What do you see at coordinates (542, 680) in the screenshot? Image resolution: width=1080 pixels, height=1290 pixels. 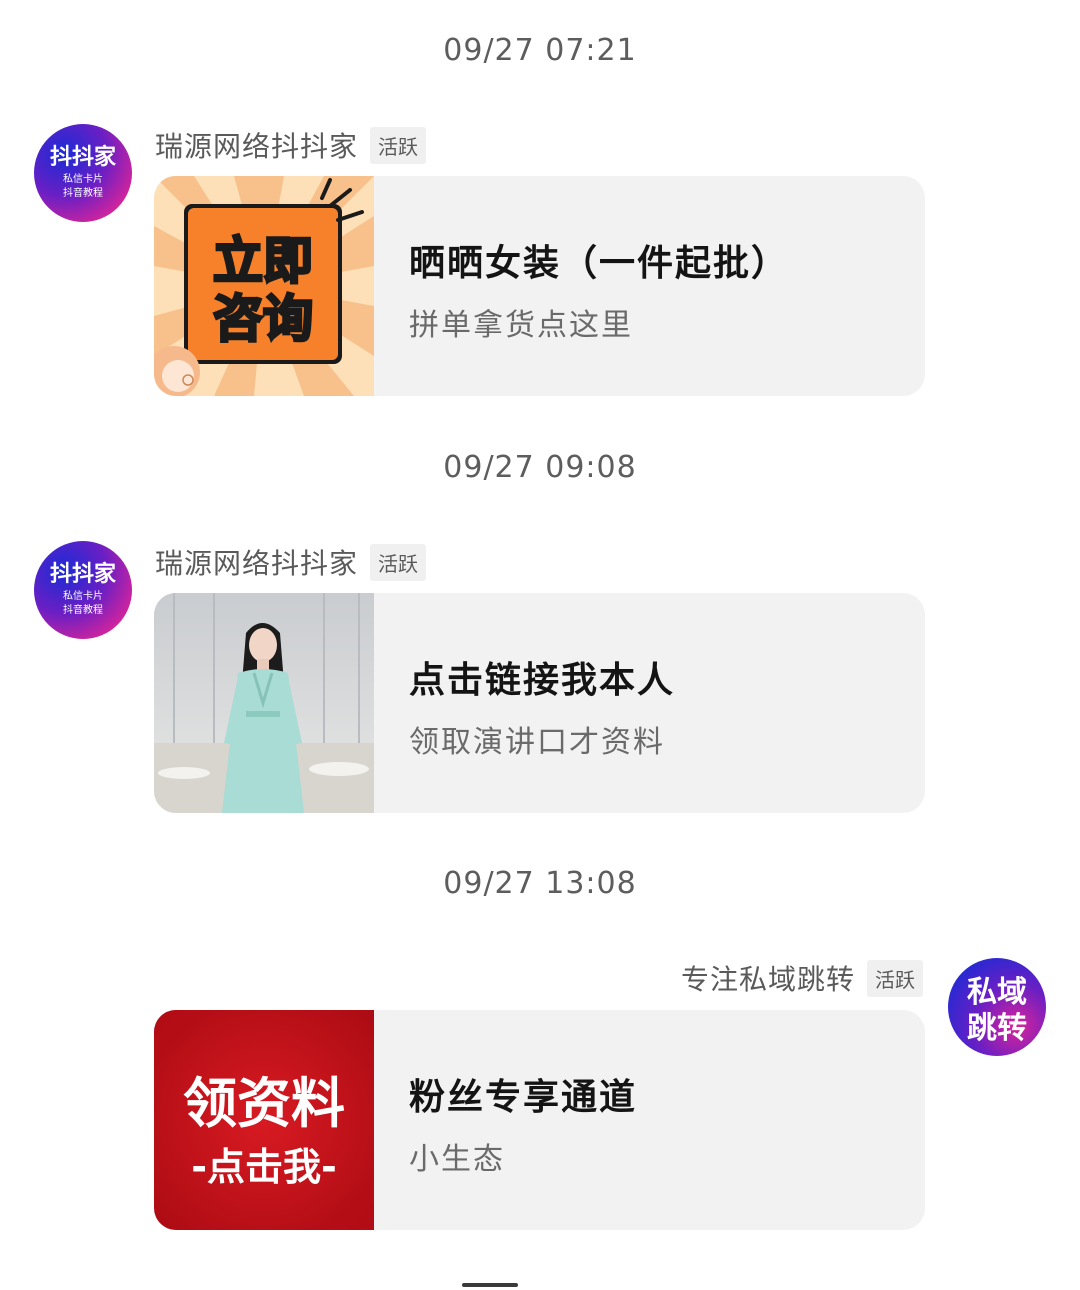 I see `card-title: 点击链接我本人` at bounding box center [542, 680].